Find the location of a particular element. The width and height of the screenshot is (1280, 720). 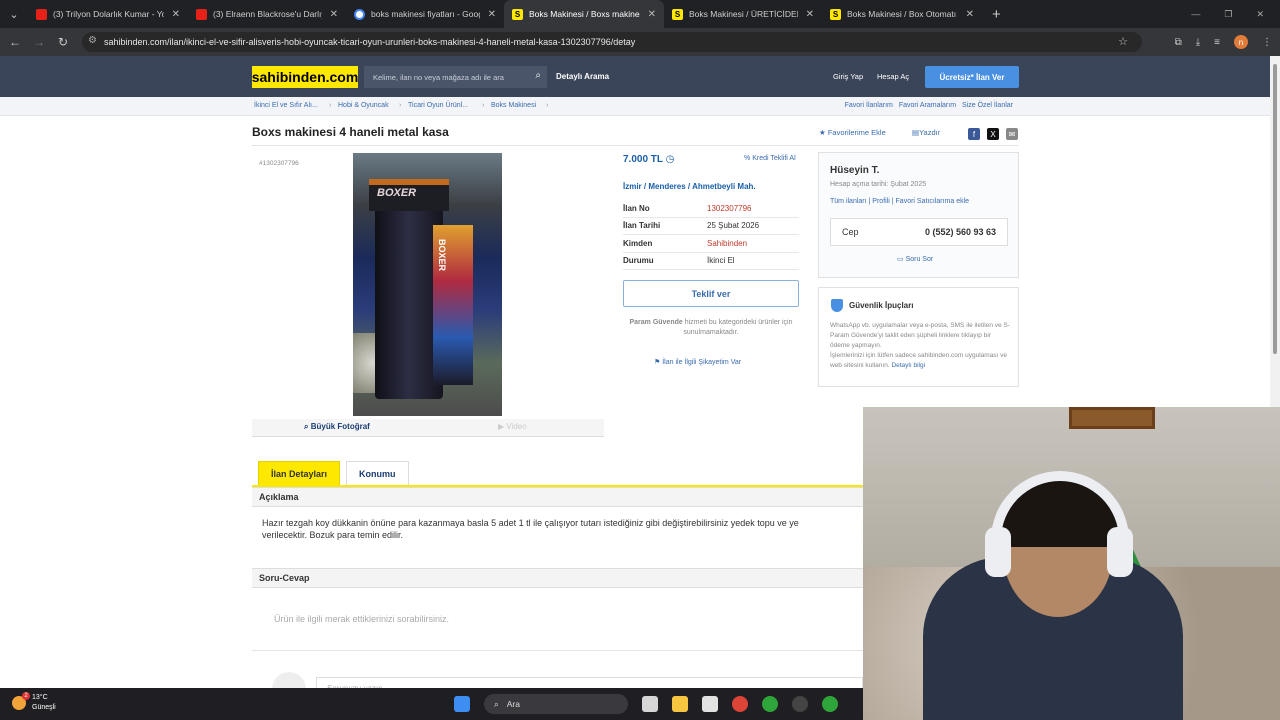

site-logo: sahibinden.com is located at coordinates (305, 77).